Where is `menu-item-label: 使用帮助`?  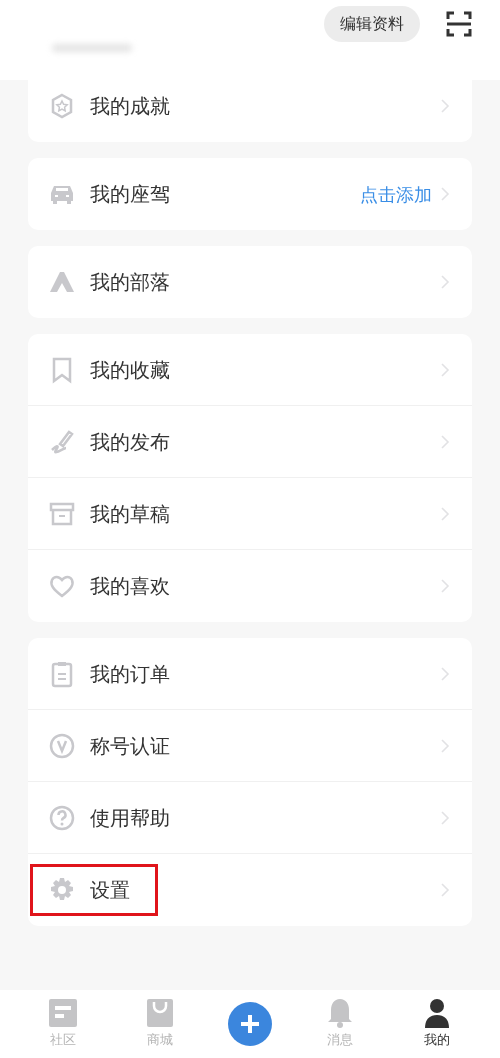
menu-item-label: 使用帮助 is located at coordinates (130, 817).